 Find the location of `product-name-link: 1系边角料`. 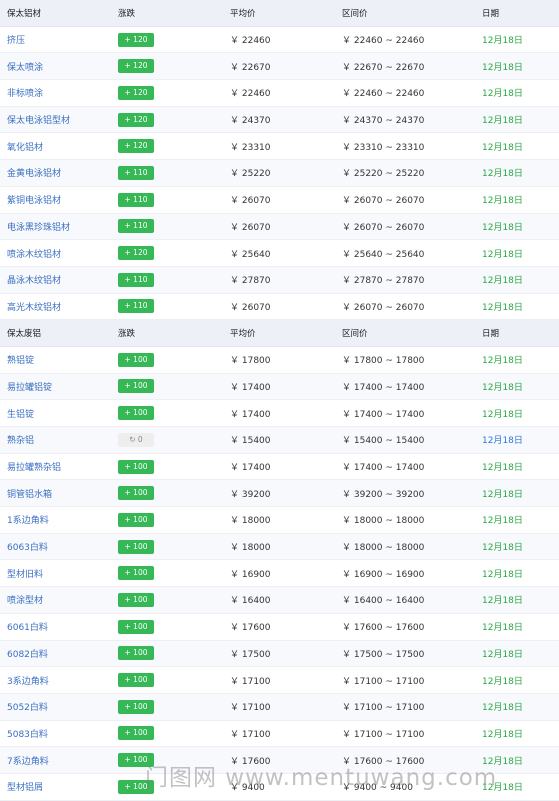

product-name-link: 1系边角料 is located at coordinates (62, 520).